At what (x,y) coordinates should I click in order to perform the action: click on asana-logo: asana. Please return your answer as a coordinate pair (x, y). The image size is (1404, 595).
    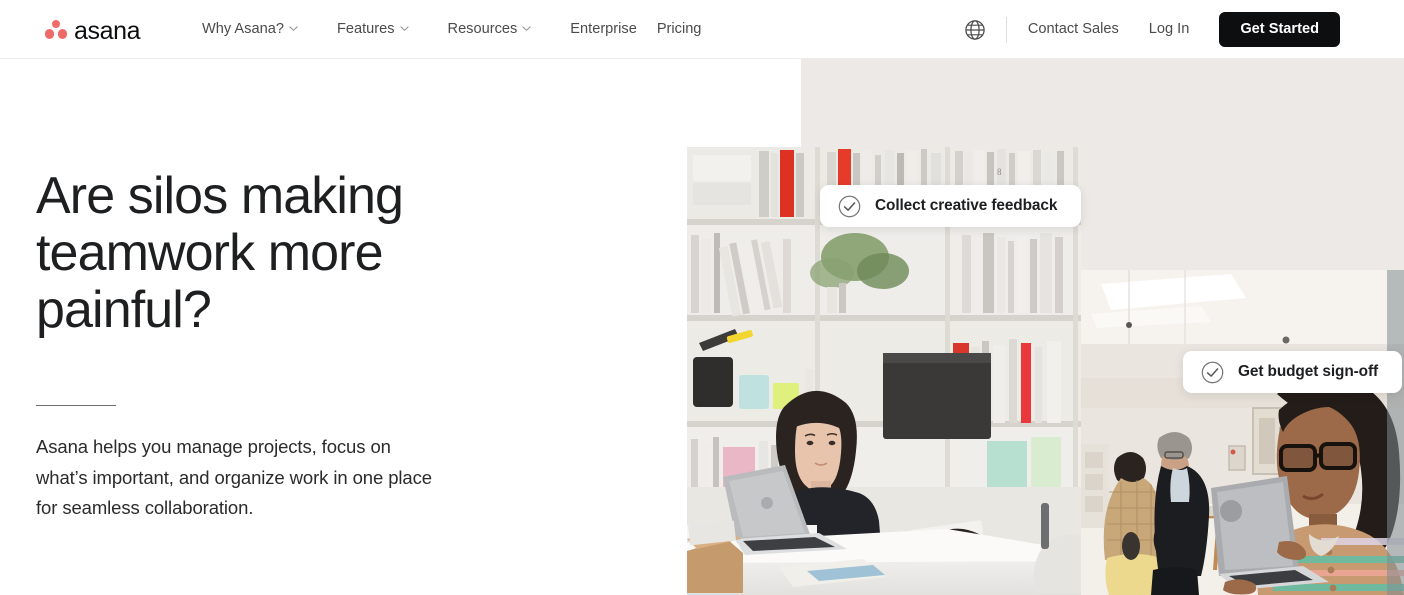
    Looking at the image, I should click on (93, 30).